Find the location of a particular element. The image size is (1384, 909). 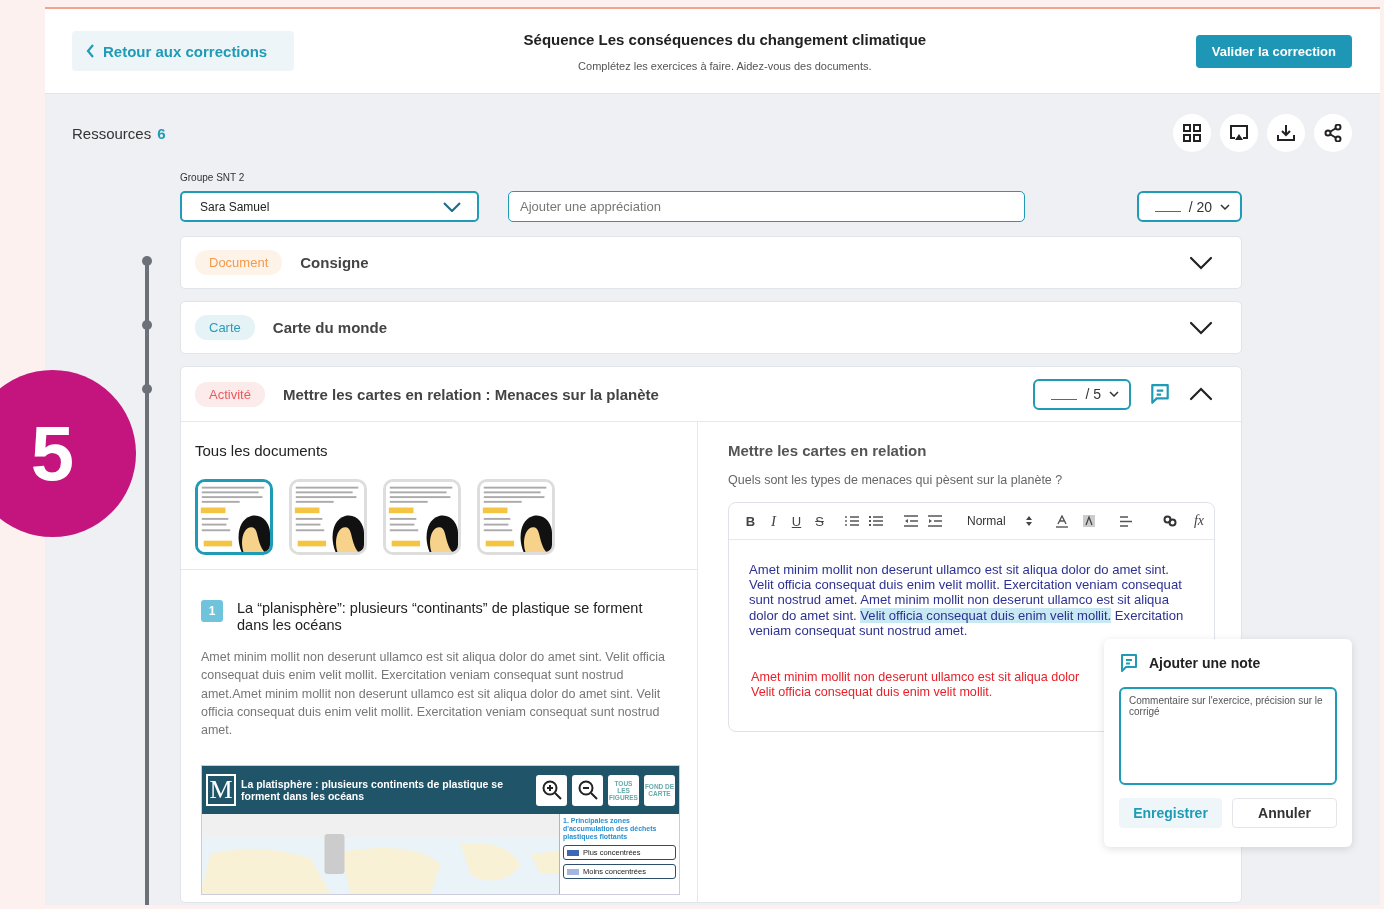

zoom-in-icon is located at coordinates (551, 790).